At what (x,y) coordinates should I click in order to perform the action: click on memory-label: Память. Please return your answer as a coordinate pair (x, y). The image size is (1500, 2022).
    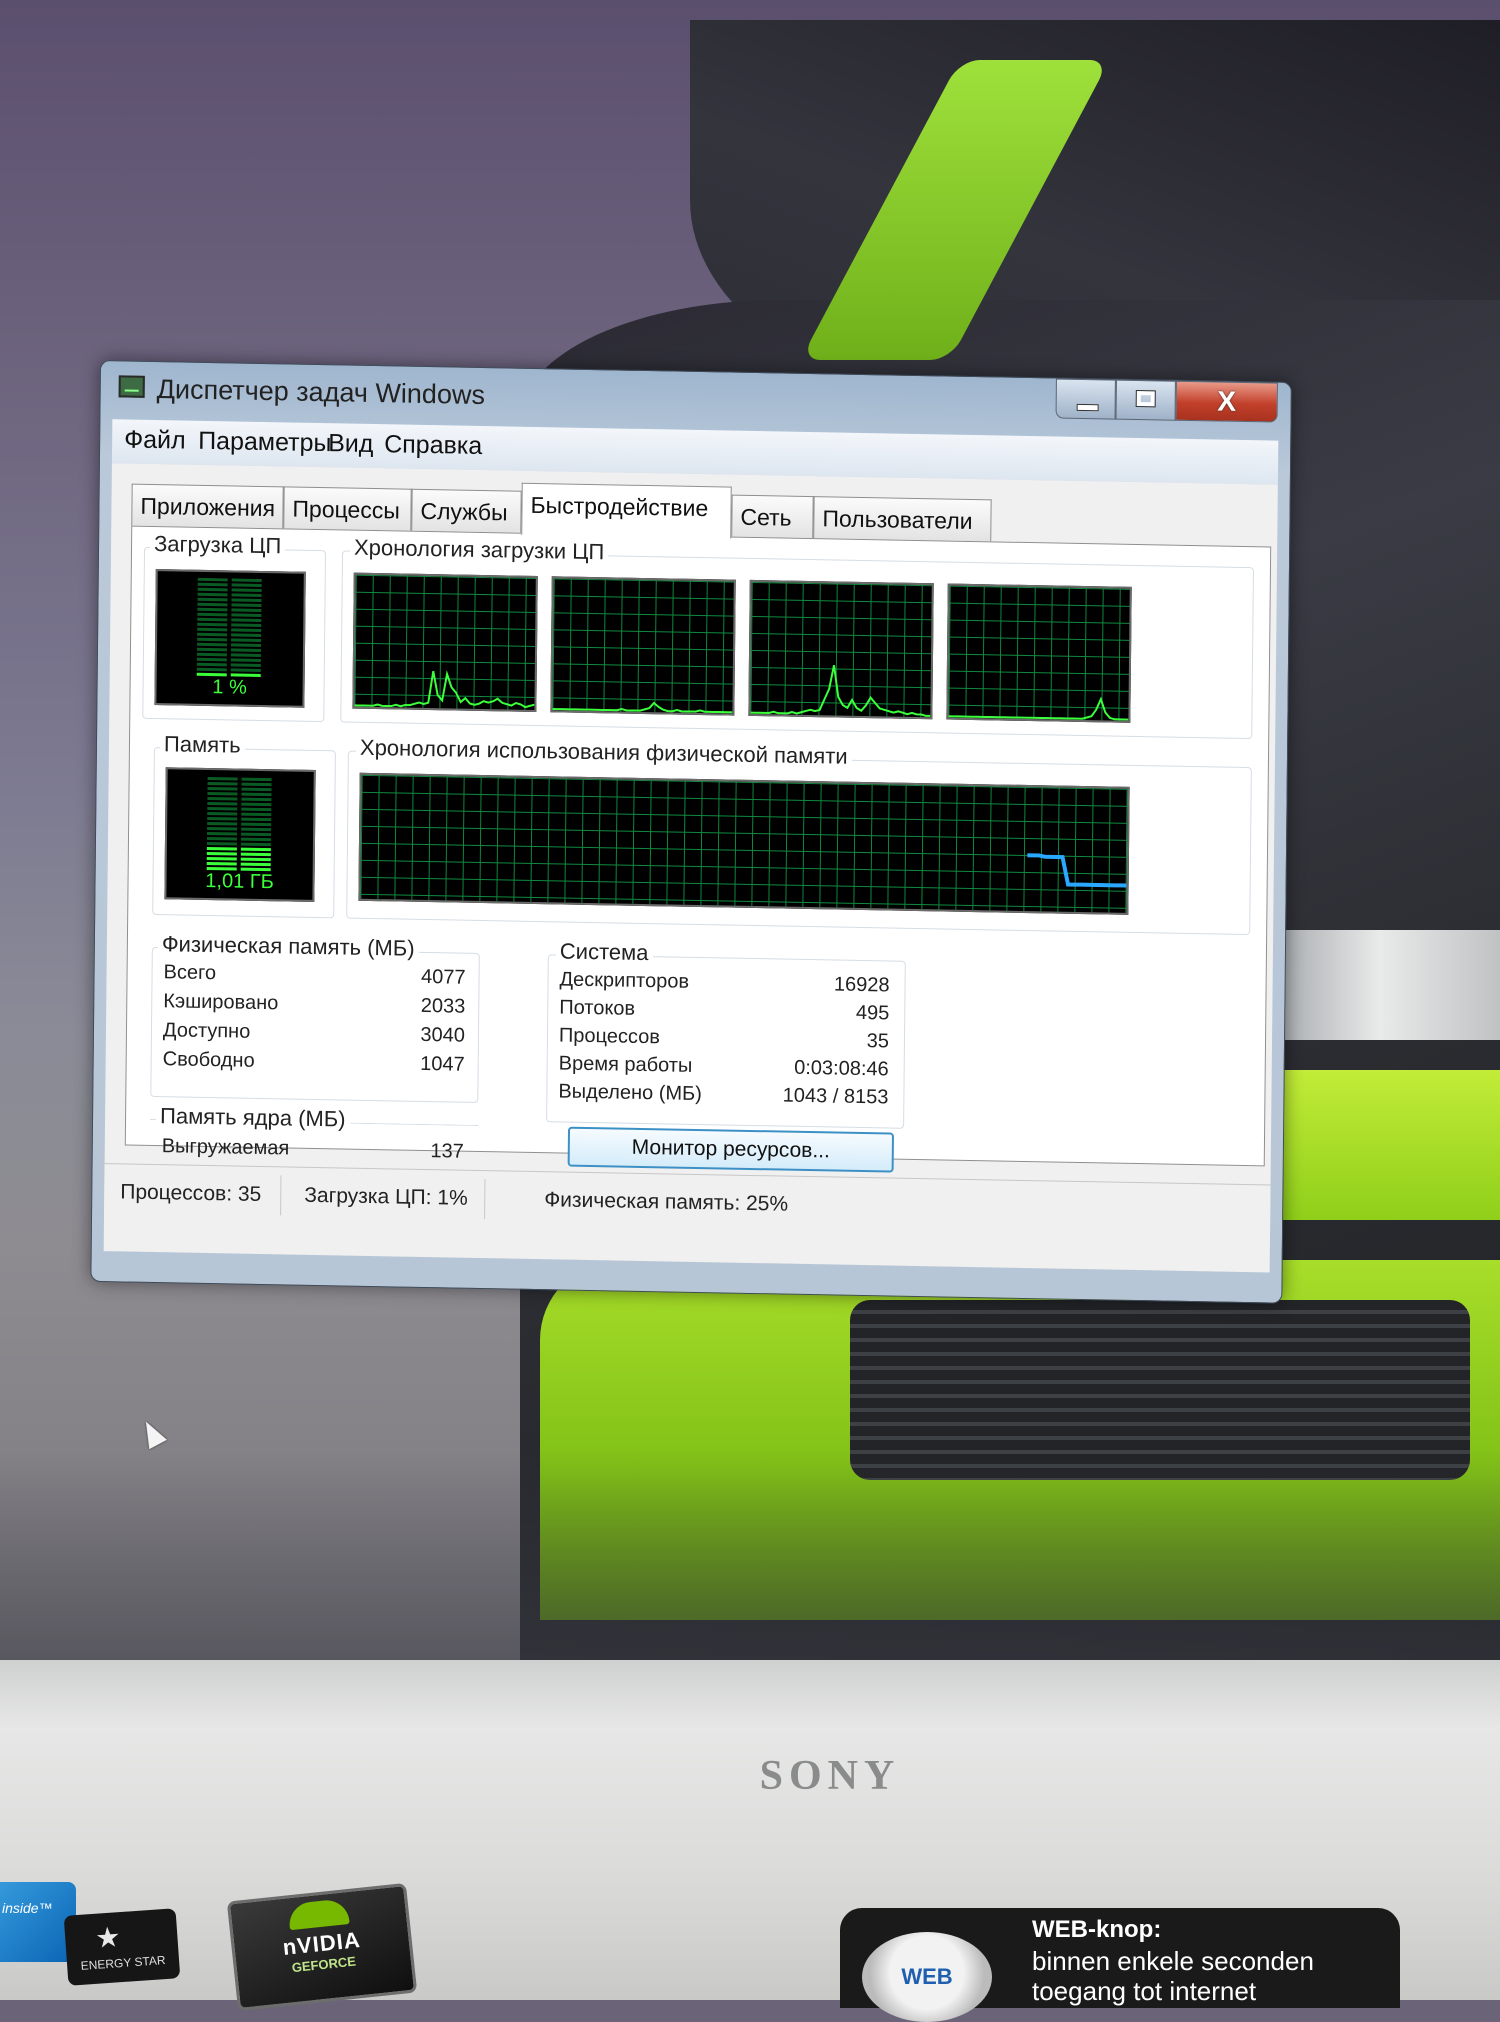
    Looking at the image, I should click on (202, 745).